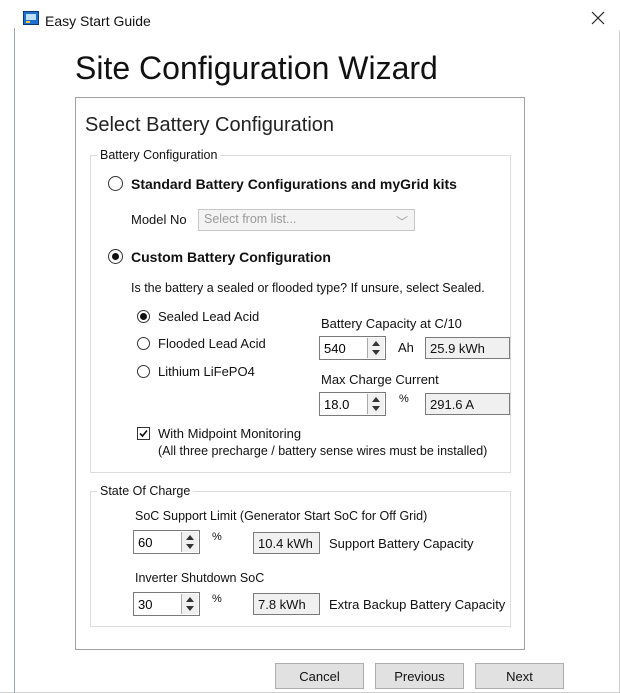 This screenshot has height=693, width=620. Describe the element at coordinates (217, 537) in the screenshot. I see `soc-support-unit: %` at that location.